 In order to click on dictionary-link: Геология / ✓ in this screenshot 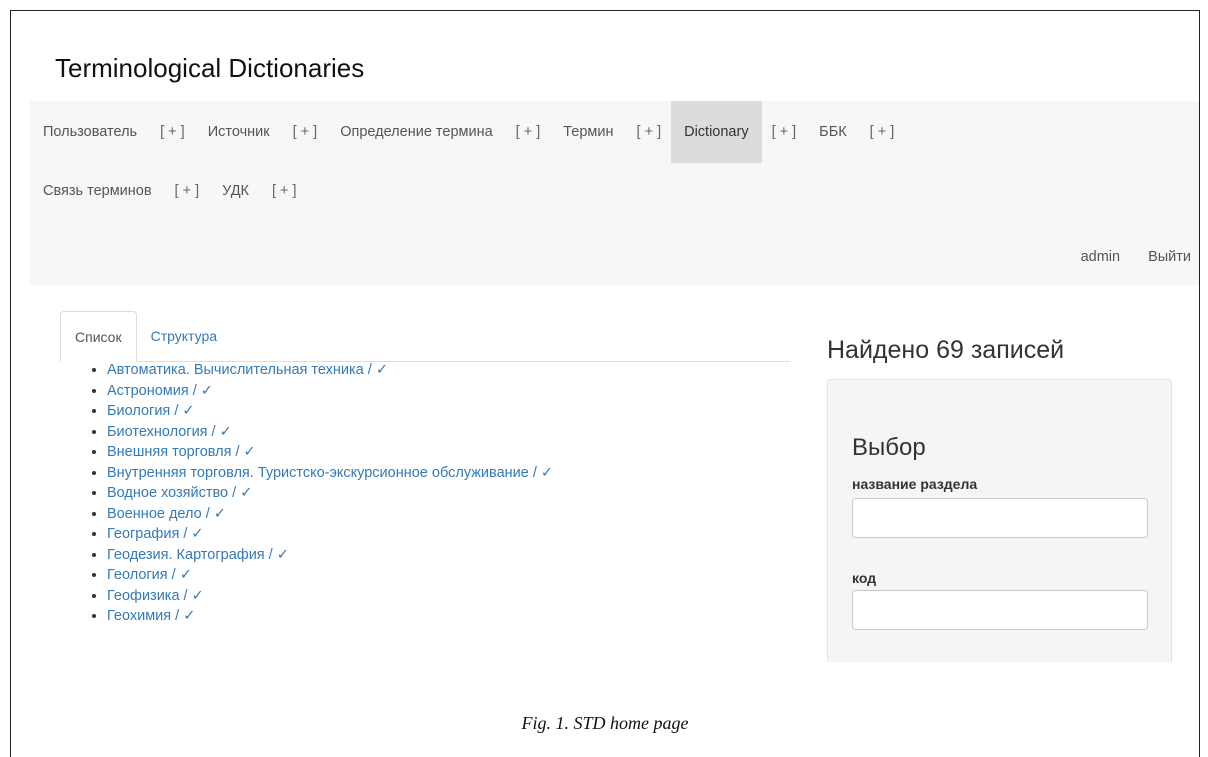, I will do `click(149, 575)`.